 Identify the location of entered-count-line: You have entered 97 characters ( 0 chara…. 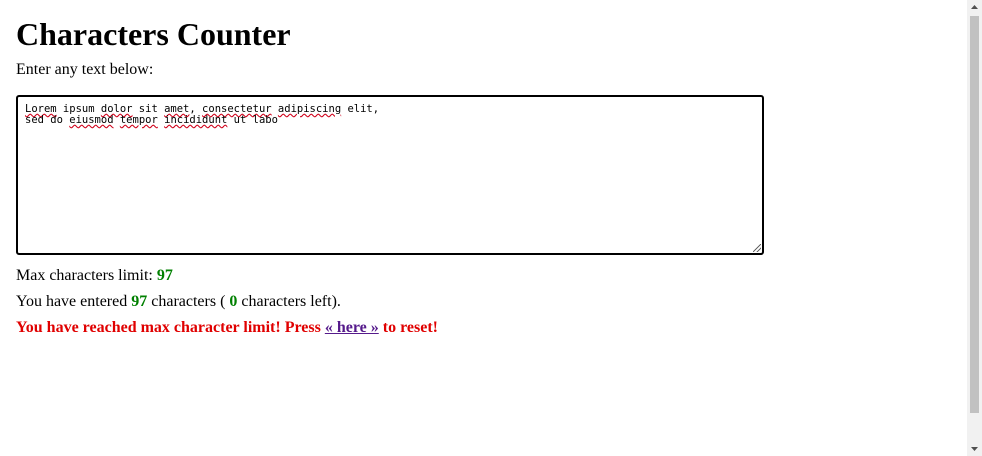
(178, 302).